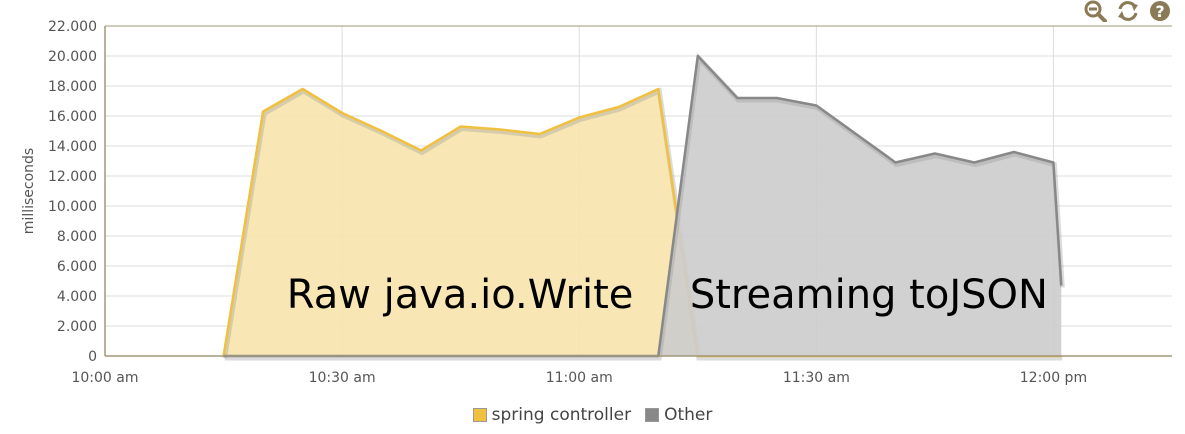 This screenshot has height=434, width=1185. I want to click on zoom-out-icon, so click(1096, 11).